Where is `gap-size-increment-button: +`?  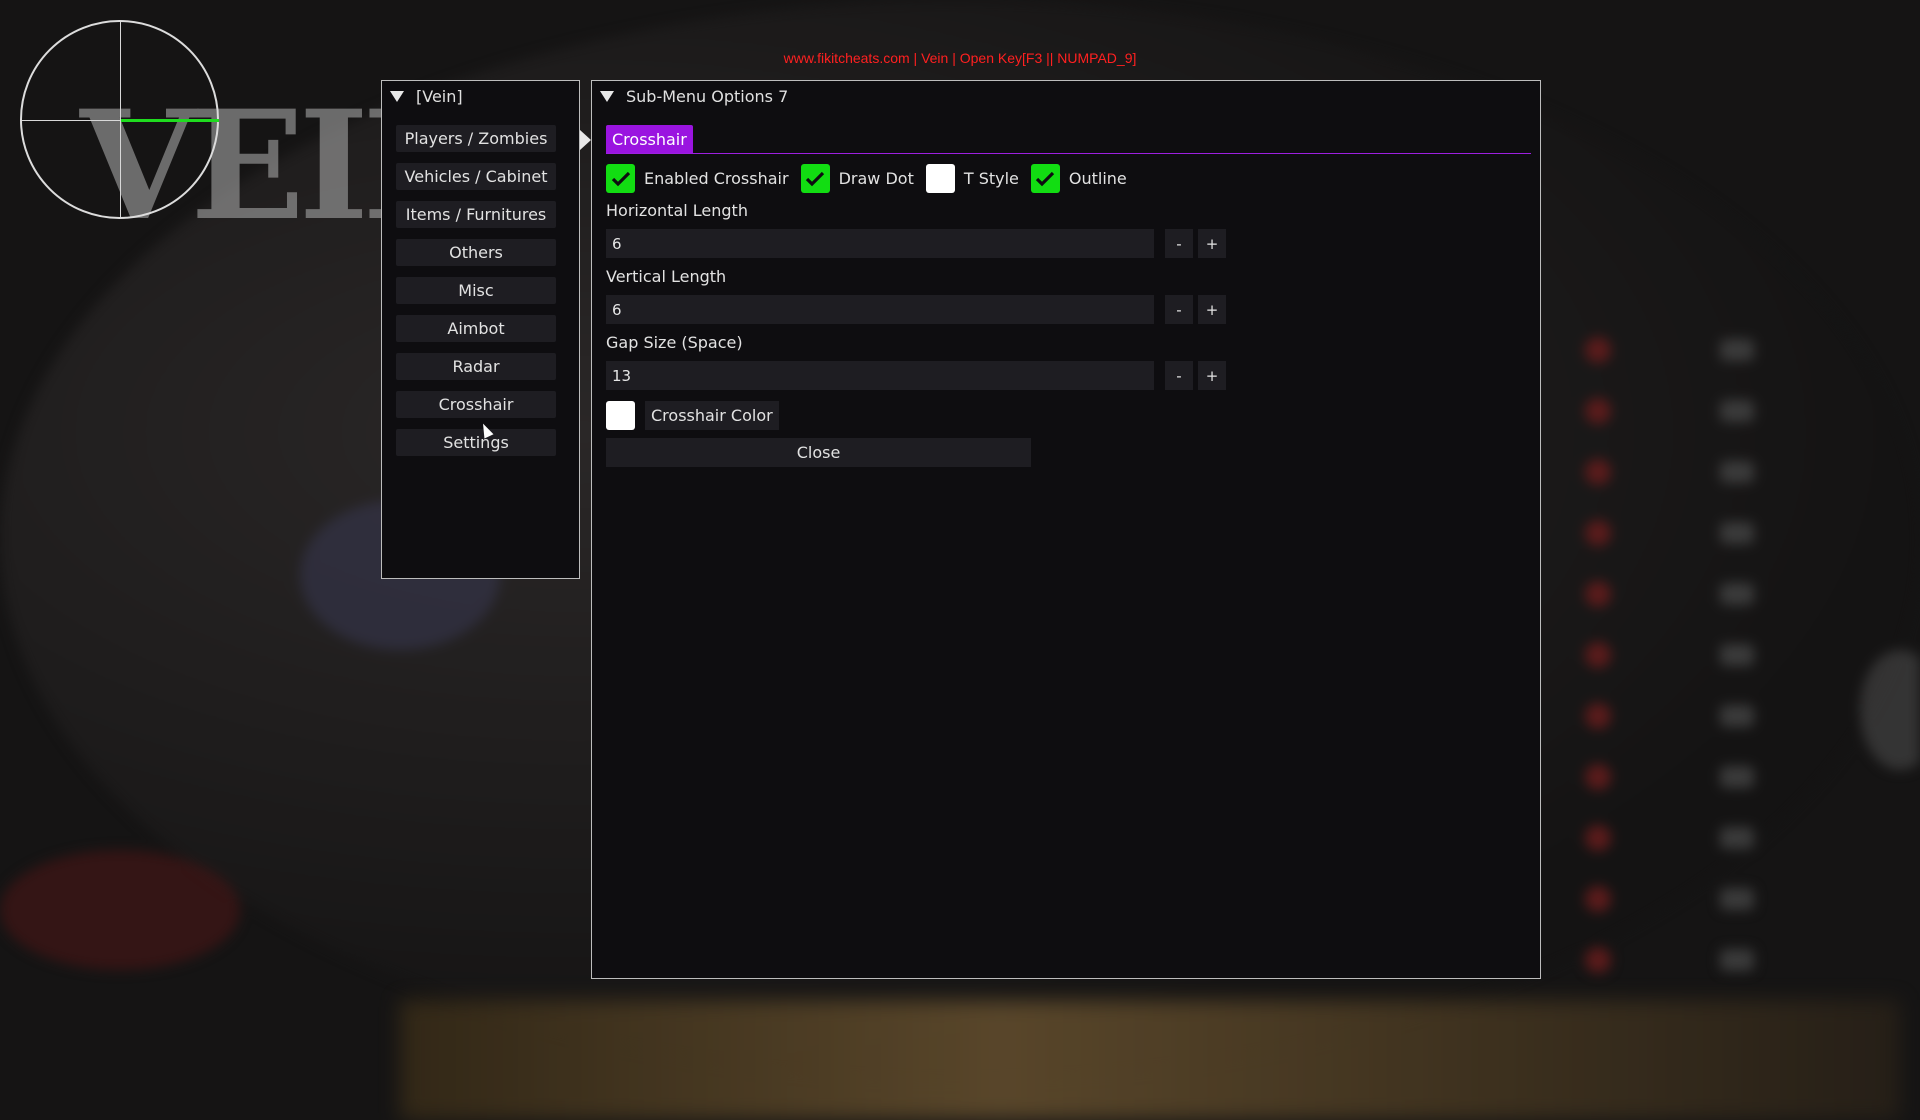
gap-size-increment-button: + is located at coordinates (1212, 375).